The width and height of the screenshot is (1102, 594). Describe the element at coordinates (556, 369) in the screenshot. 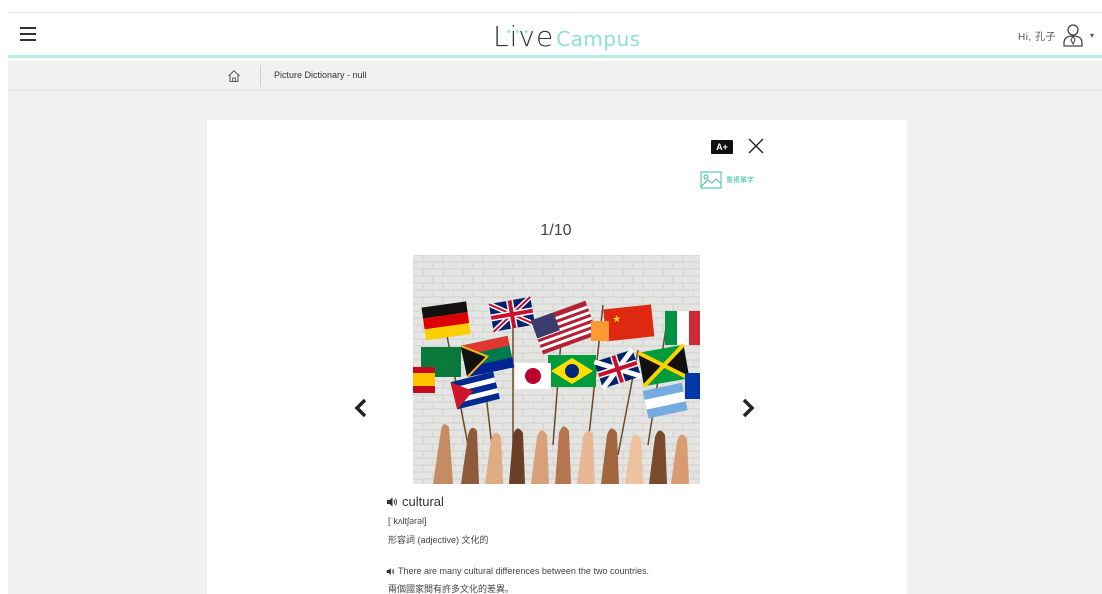

I see `word-picture: ★` at that location.